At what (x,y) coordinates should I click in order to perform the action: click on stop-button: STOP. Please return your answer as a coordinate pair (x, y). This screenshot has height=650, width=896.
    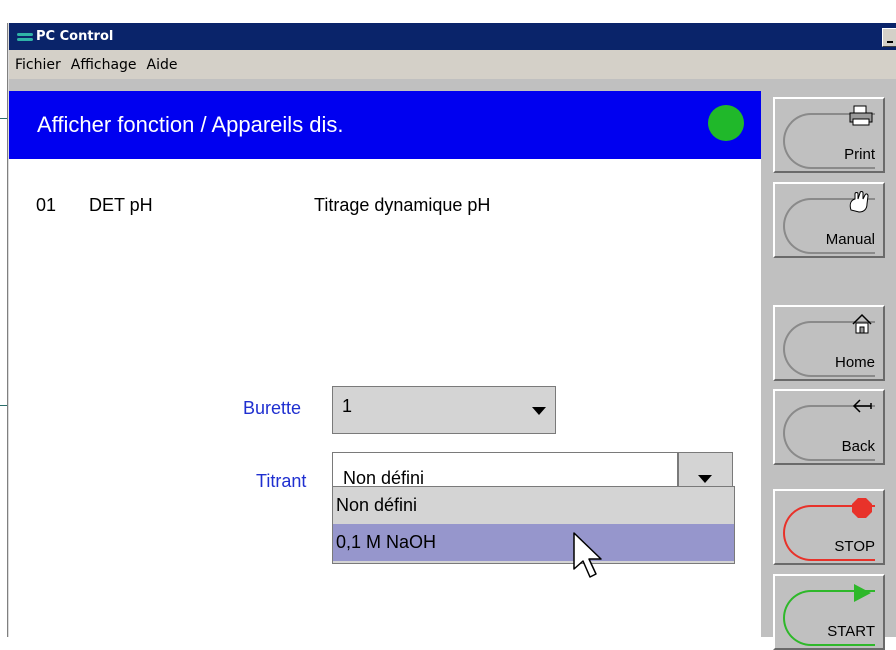
    Looking at the image, I should click on (829, 527).